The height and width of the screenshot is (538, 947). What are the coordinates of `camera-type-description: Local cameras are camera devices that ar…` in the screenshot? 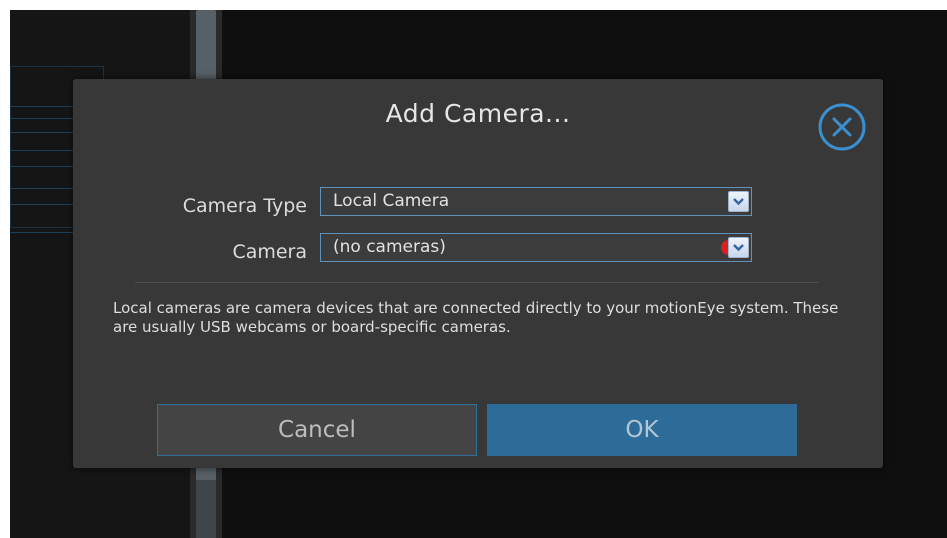 It's located at (476, 317).